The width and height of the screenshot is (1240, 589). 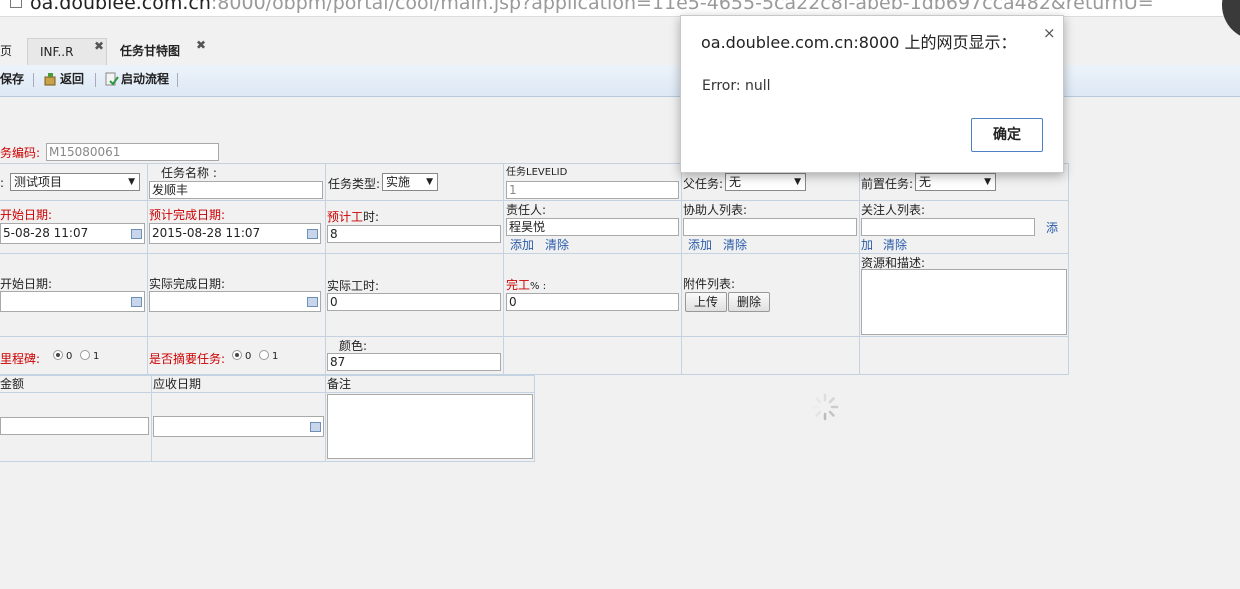 I want to click on watchers-add-link-tail: 添, so click(x=1052, y=228).